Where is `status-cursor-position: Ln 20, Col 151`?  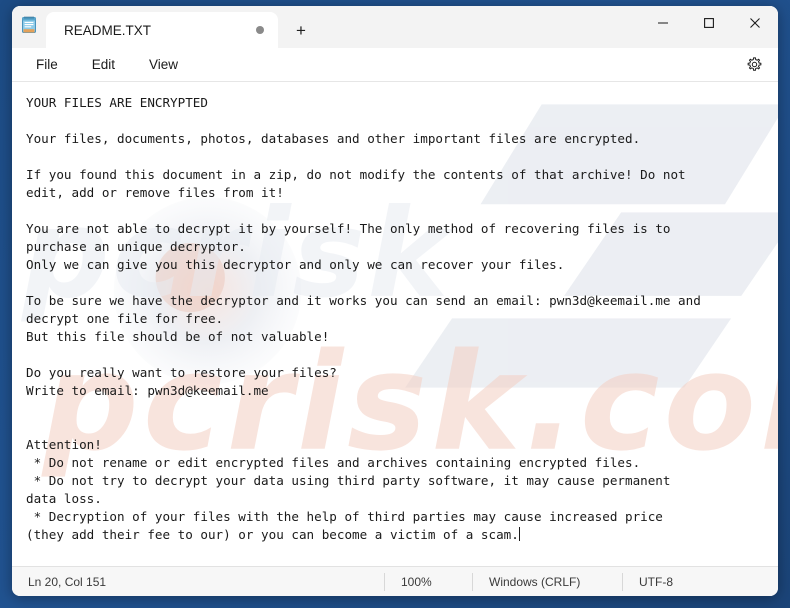 status-cursor-position: Ln 20, Col 151 is located at coordinates (67, 581).